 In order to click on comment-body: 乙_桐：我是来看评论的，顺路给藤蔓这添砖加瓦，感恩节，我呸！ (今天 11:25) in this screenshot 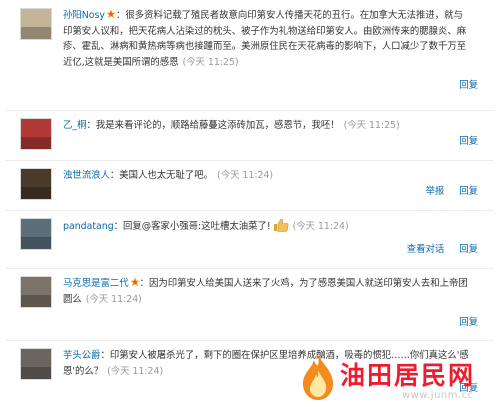, I will do `click(266, 126)`.